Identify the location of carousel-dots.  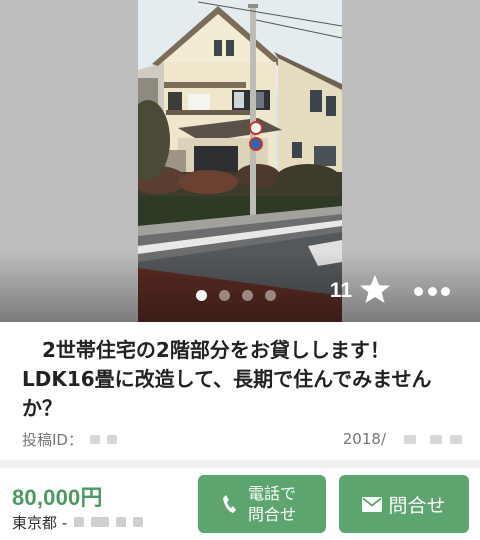
(236, 295).